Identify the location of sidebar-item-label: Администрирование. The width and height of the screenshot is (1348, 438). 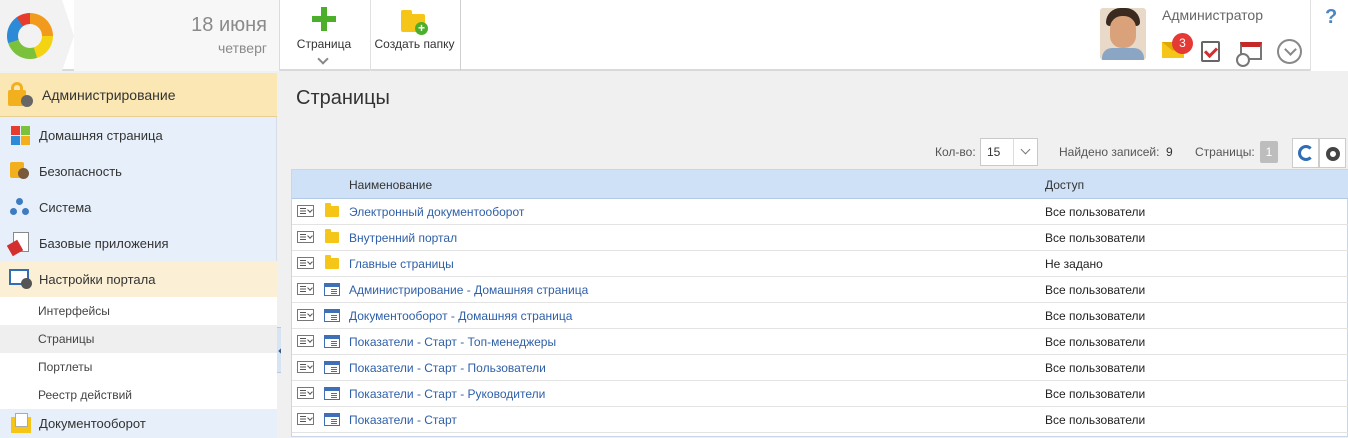
(109, 94).